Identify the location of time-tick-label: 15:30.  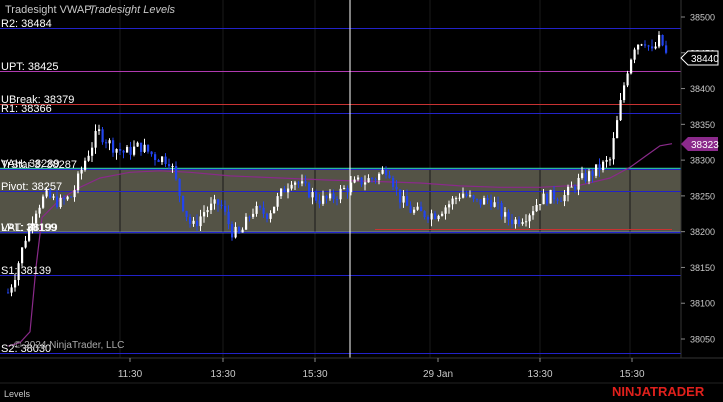
(314, 374).